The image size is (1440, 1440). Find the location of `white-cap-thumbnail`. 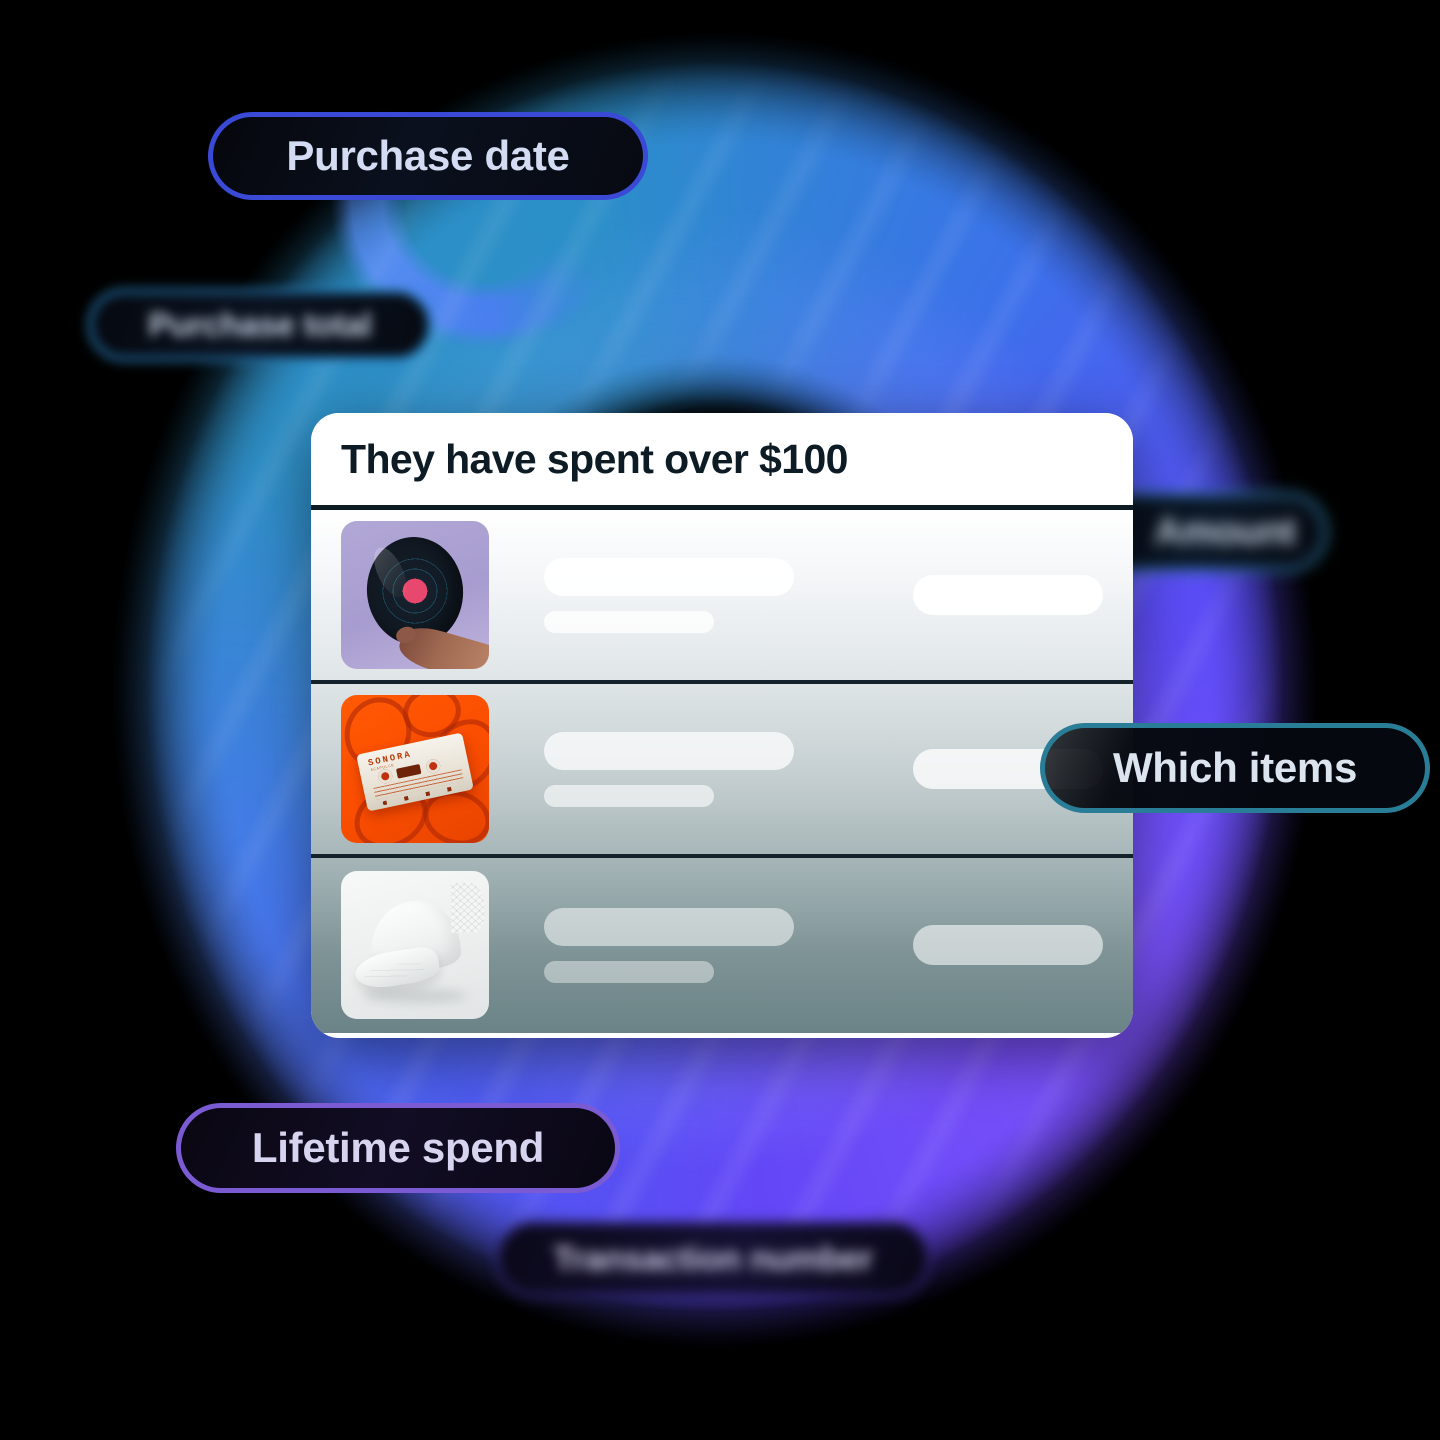

white-cap-thumbnail is located at coordinates (415, 945).